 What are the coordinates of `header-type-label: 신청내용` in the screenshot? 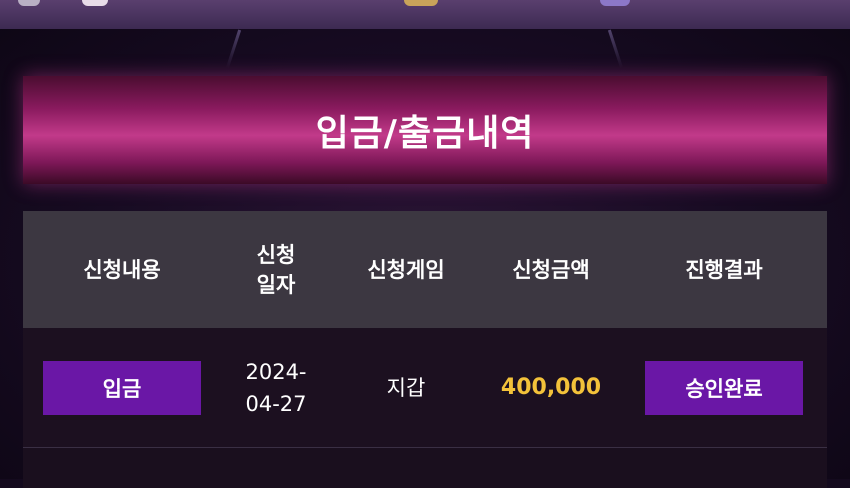 It's located at (122, 269).